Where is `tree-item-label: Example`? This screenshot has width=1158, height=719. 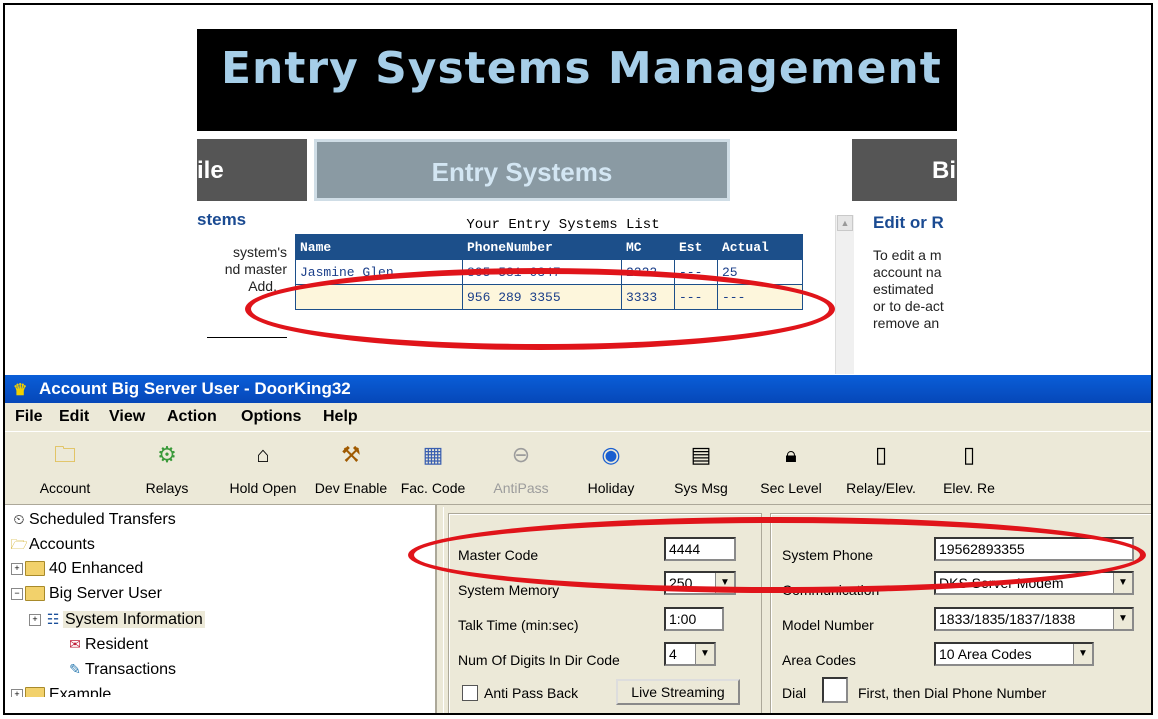 tree-item-label: Example is located at coordinates (80, 691).